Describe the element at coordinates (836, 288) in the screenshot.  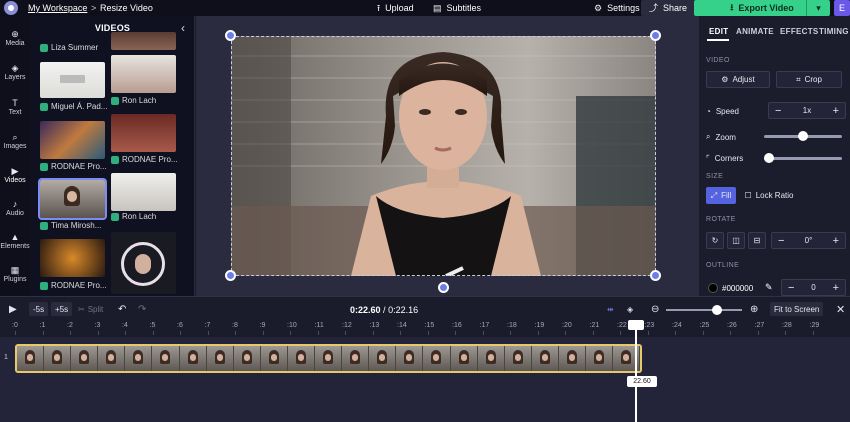
I see `outline-increase-button: +` at that location.